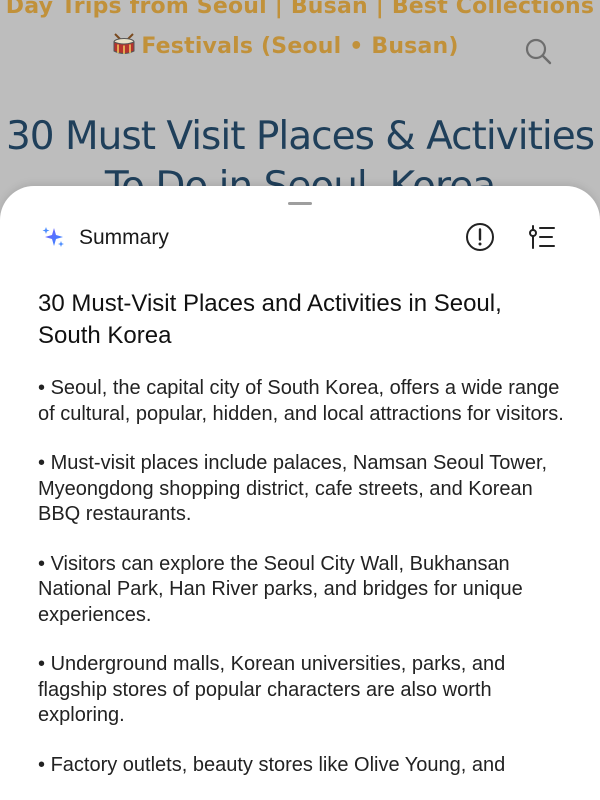  I want to click on nav-festivals-label: Festivals (Seoul • Busan), so click(300, 46).